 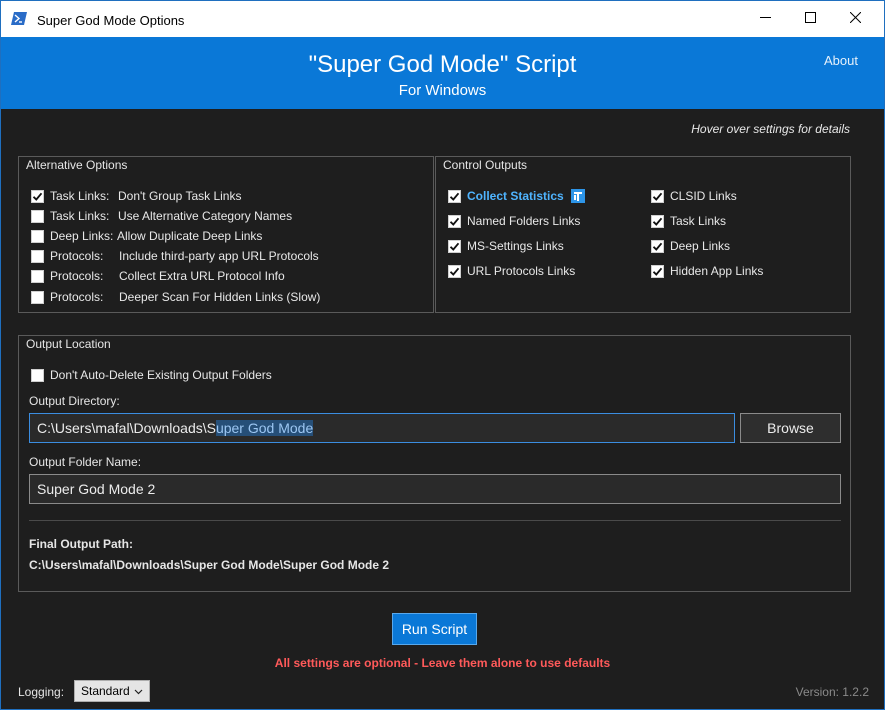 What do you see at coordinates (434, 629) in the screenshot?
I see `run-script-button: Run Script` at bounding box center [434, 629].